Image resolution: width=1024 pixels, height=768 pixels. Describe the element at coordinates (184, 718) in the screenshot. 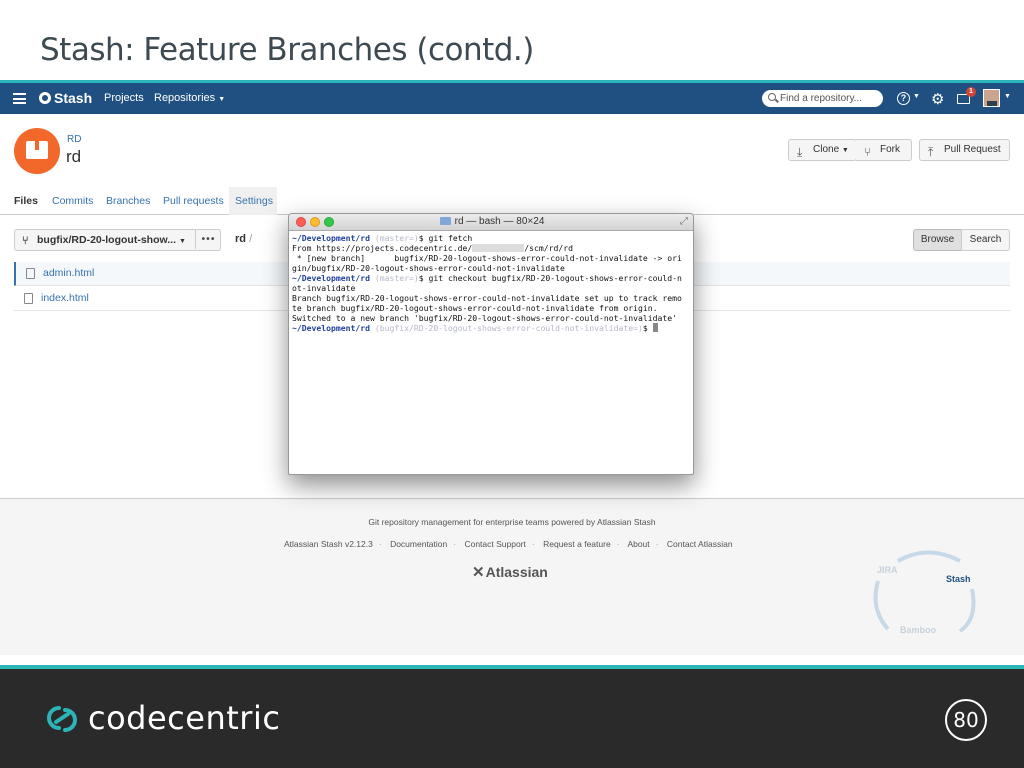

I see `codecentric-logo-text: codecentric` at that location.